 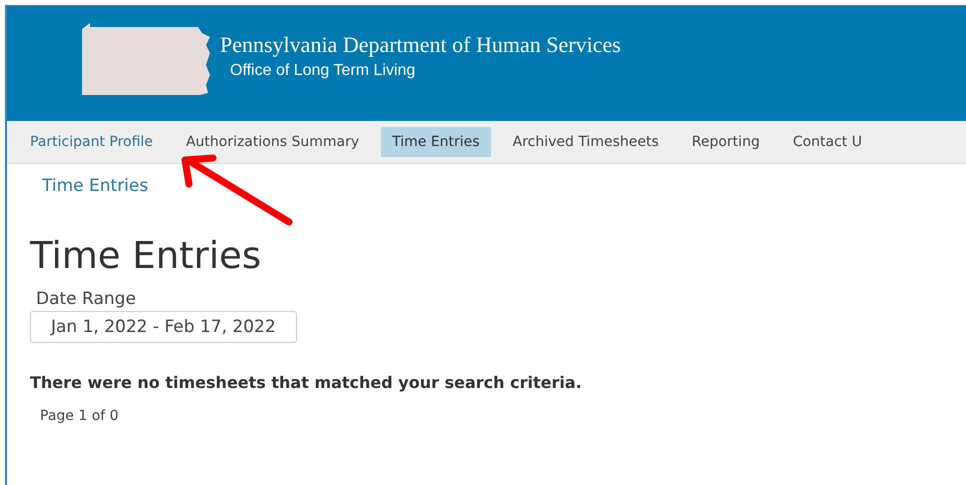 What do you see at coordinates (91, 142) in the screenshot?
I see `nav-tab: Participant Profile` at bounding box center [91, 142].